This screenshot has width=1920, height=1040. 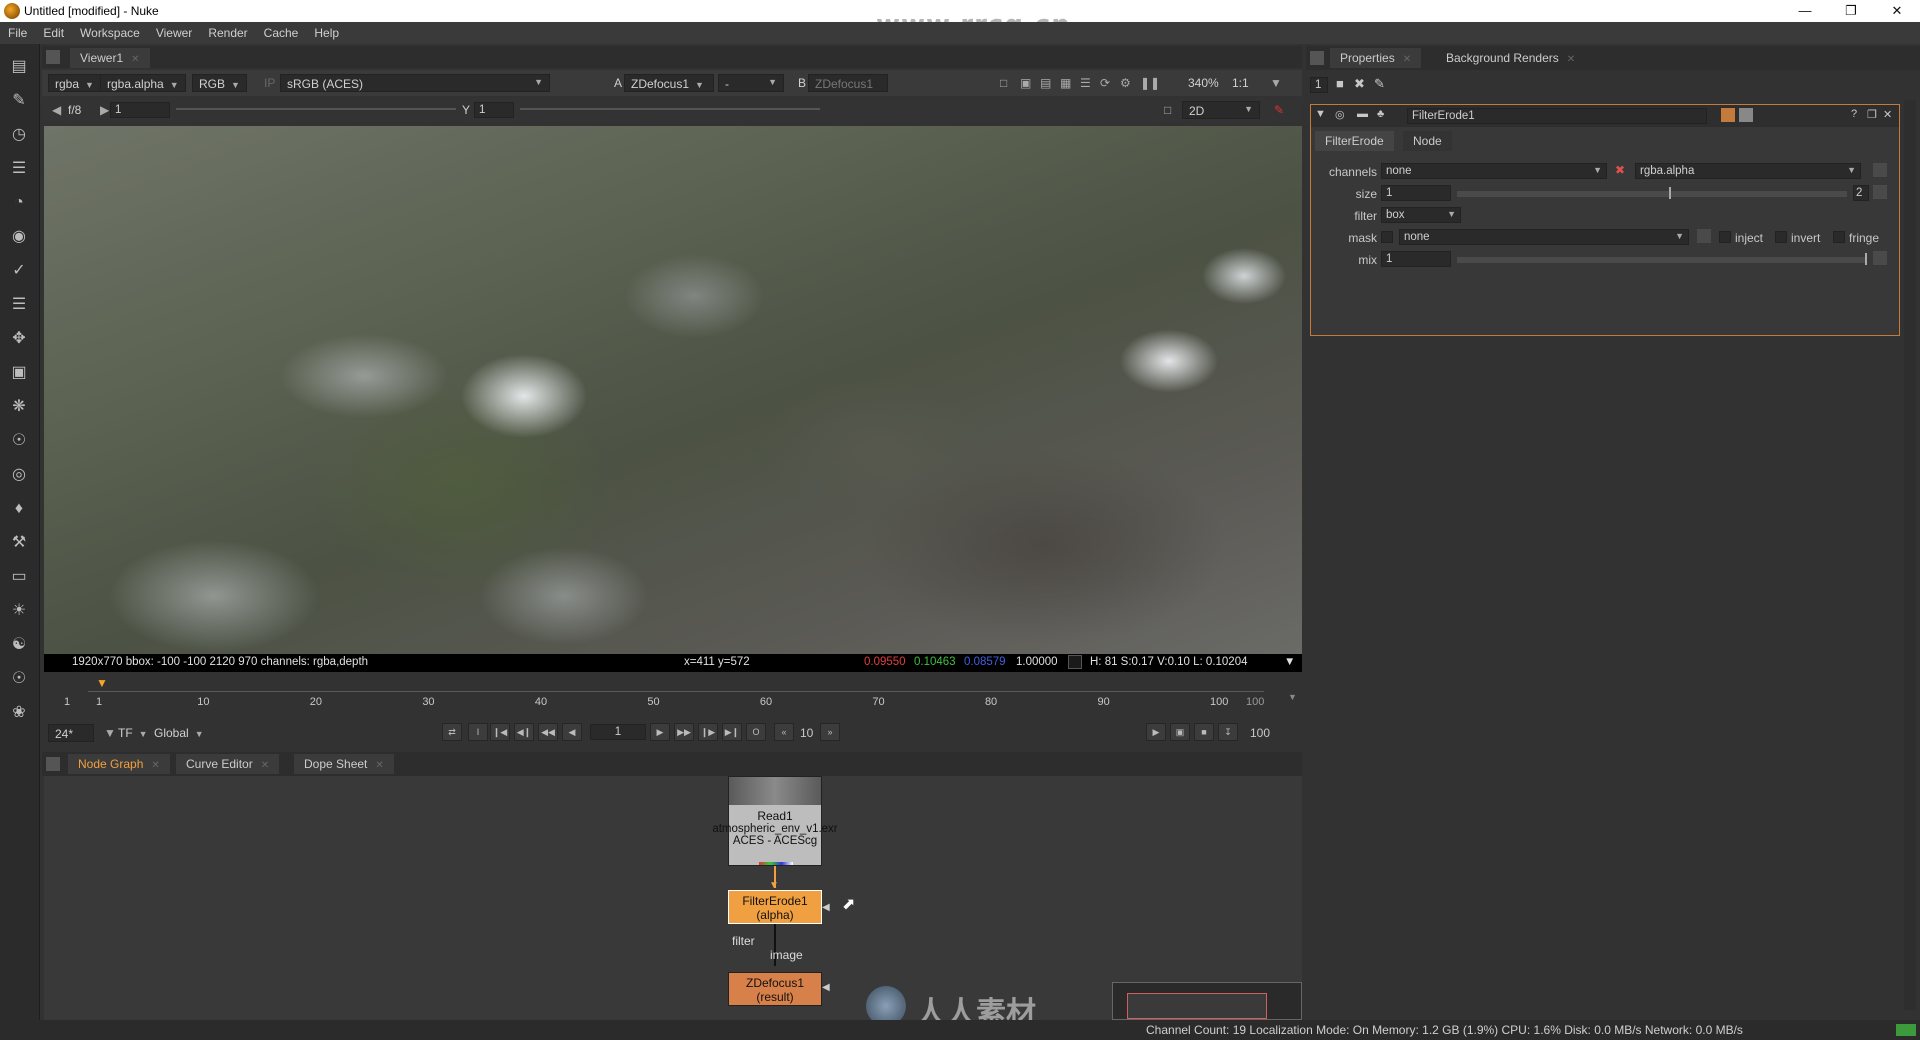 What do you see at coordinates (452, 732) in the screenshot?
I see `loop-icon: ⇄` at bounding box center [452, 732].